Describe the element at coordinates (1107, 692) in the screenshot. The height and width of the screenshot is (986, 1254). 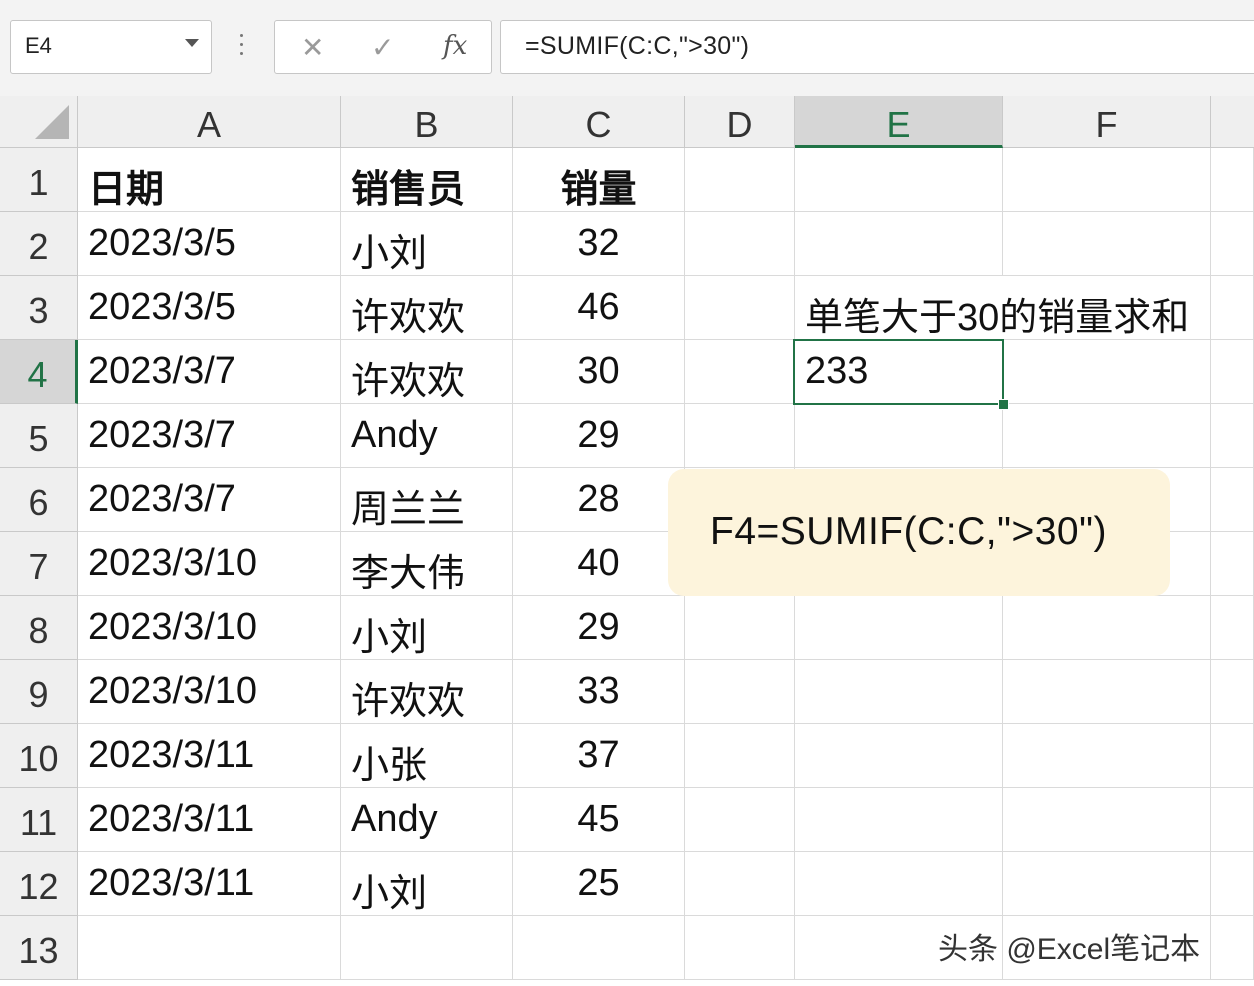
I see `cell-f9` at that location.